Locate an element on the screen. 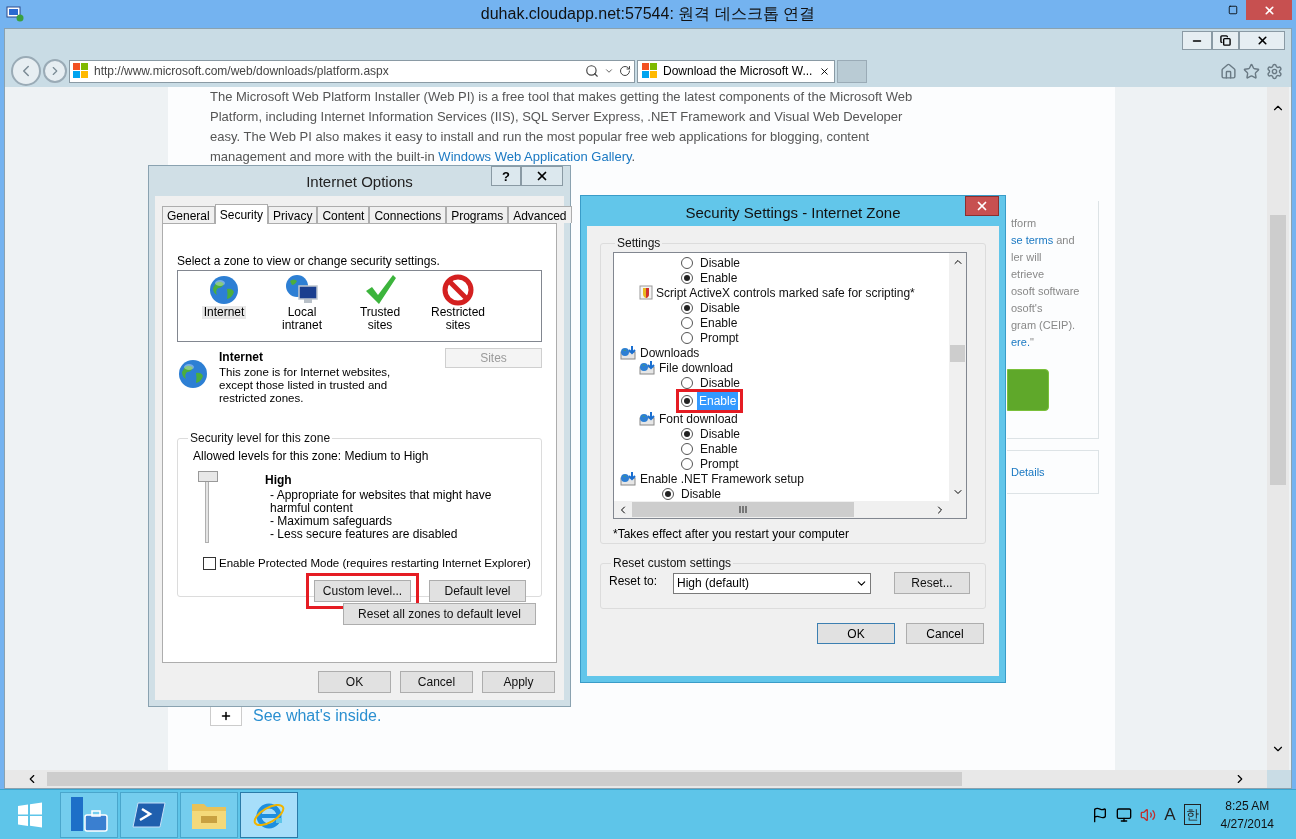  minimize-button is located at coordinates (1197, 40).